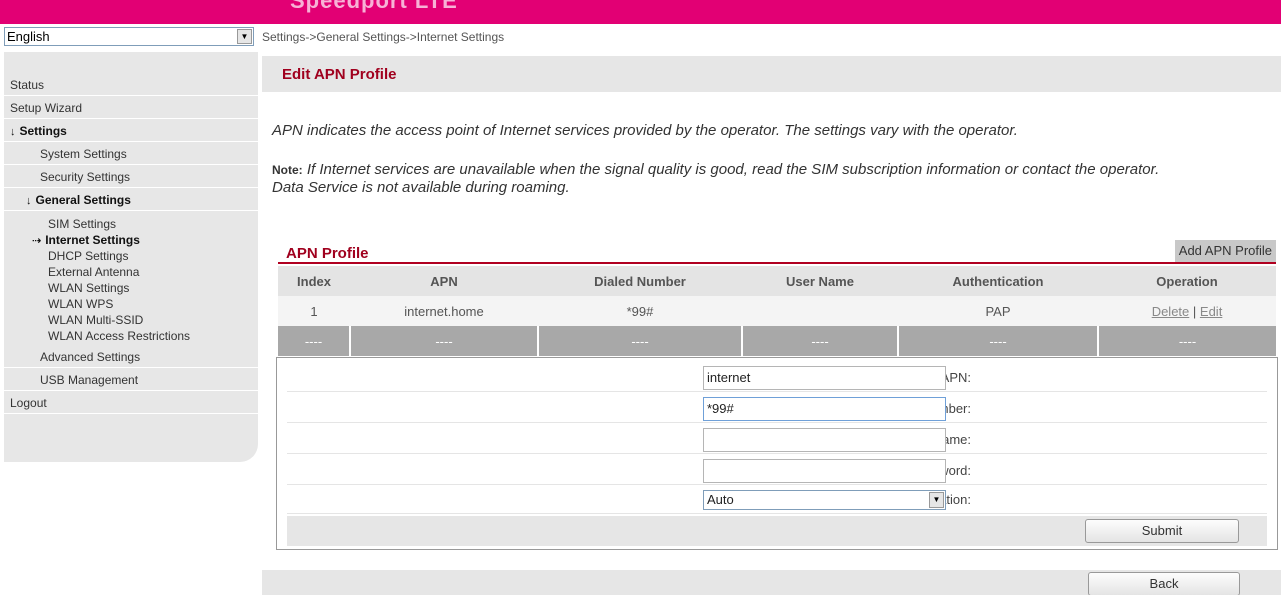  Describe the element at coordinates (129, 36) in the screenshot. I see `language-select: English ▼` at that location.